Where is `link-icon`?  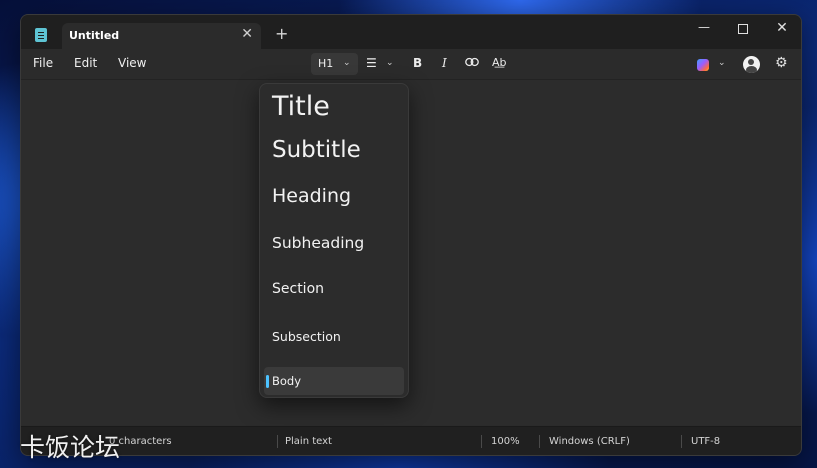 link-icon is located at coordinates (472, 63).